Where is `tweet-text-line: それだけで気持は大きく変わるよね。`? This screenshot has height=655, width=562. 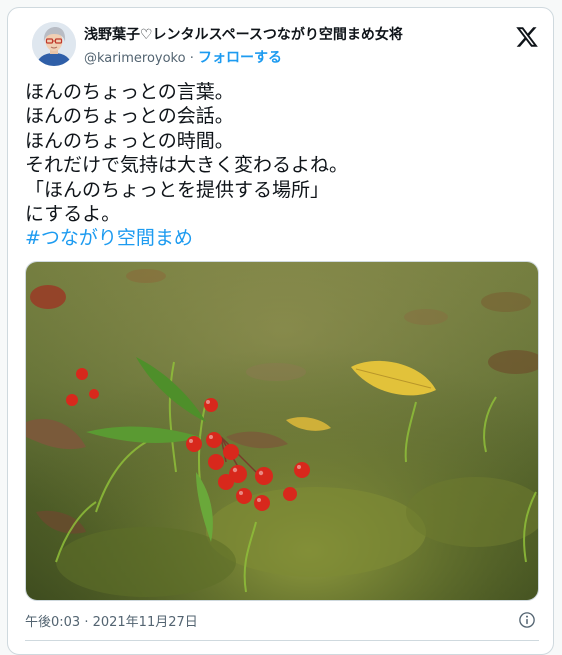
tweet-text-line: それだけで気持は大きく変わるよね。 is located at coordinates (187, 165).